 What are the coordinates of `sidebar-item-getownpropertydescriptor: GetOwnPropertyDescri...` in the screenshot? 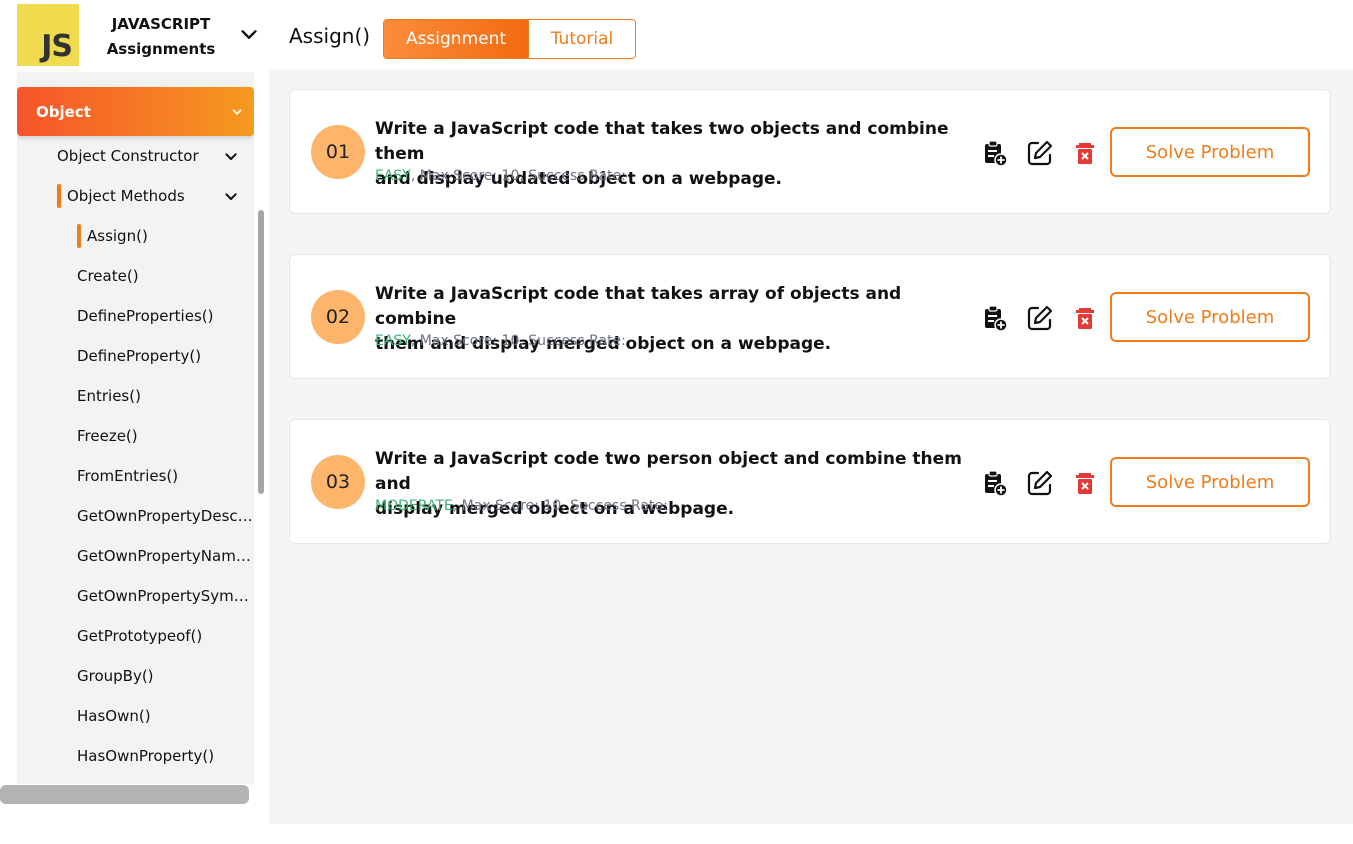 It's located at (165, 516).